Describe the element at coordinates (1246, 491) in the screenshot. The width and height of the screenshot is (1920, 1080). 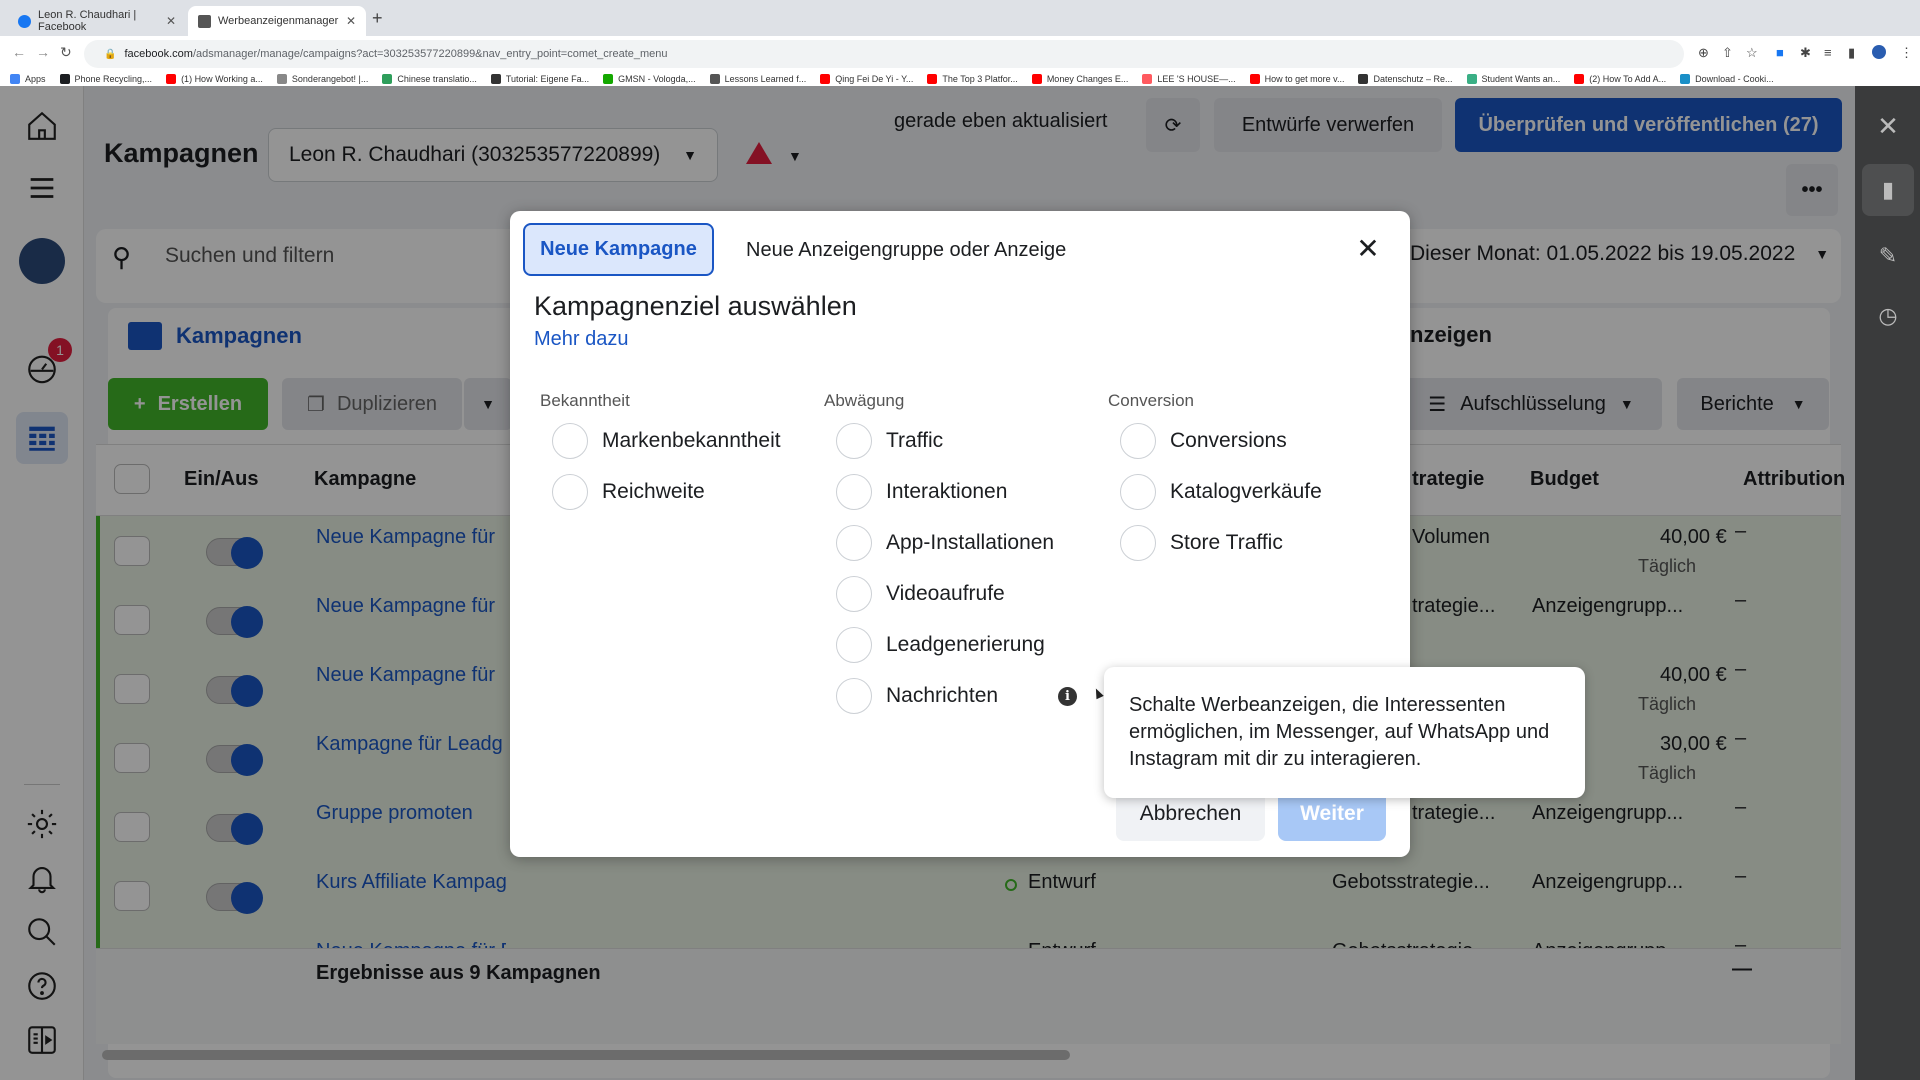
I see `objective-label: Katalogverkäufe` at that location.